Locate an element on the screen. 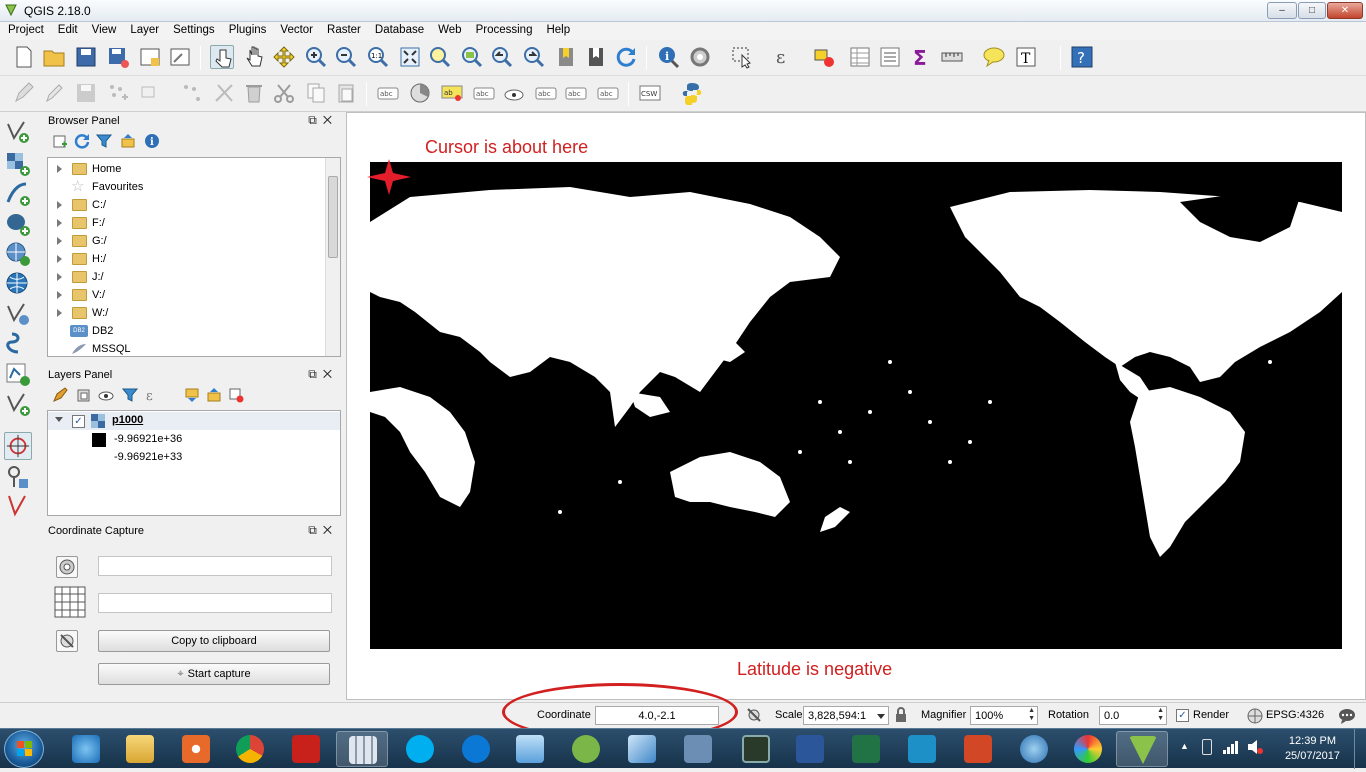 The width and height of the screenshot is (1366, 772). taskbar-network-app is located at coordinates (698, 749).